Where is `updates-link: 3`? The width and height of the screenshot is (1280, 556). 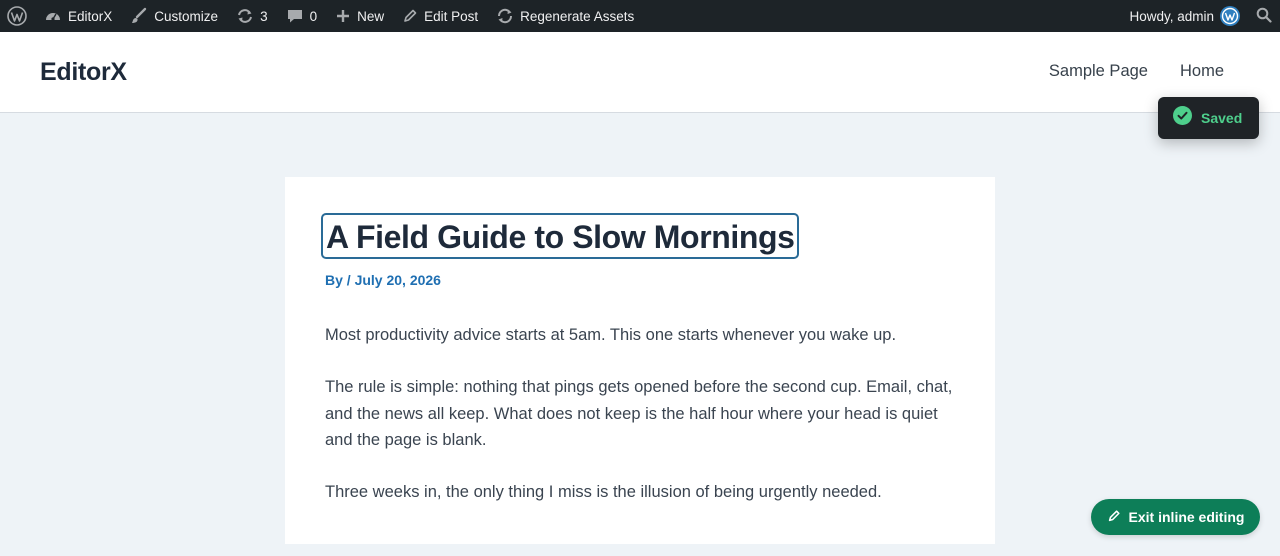
updates-link: 3 is located at coordinates (252, 16).